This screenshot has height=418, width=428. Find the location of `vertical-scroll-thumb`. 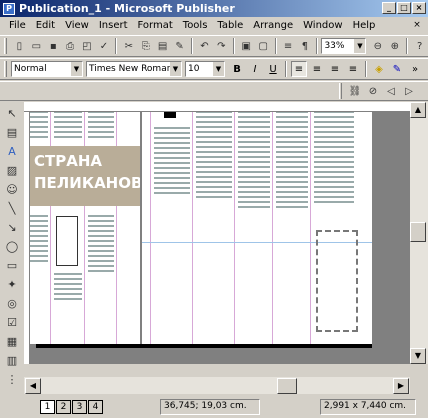

vertical-scroll-thumb is located at coordinates (418, 232).